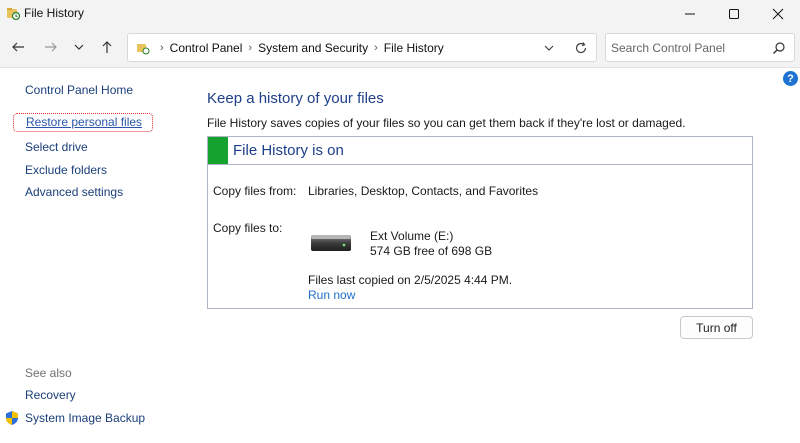 The image size is (800, 443). I want to click on turn-off-button: Turn off, so click(716, 327).